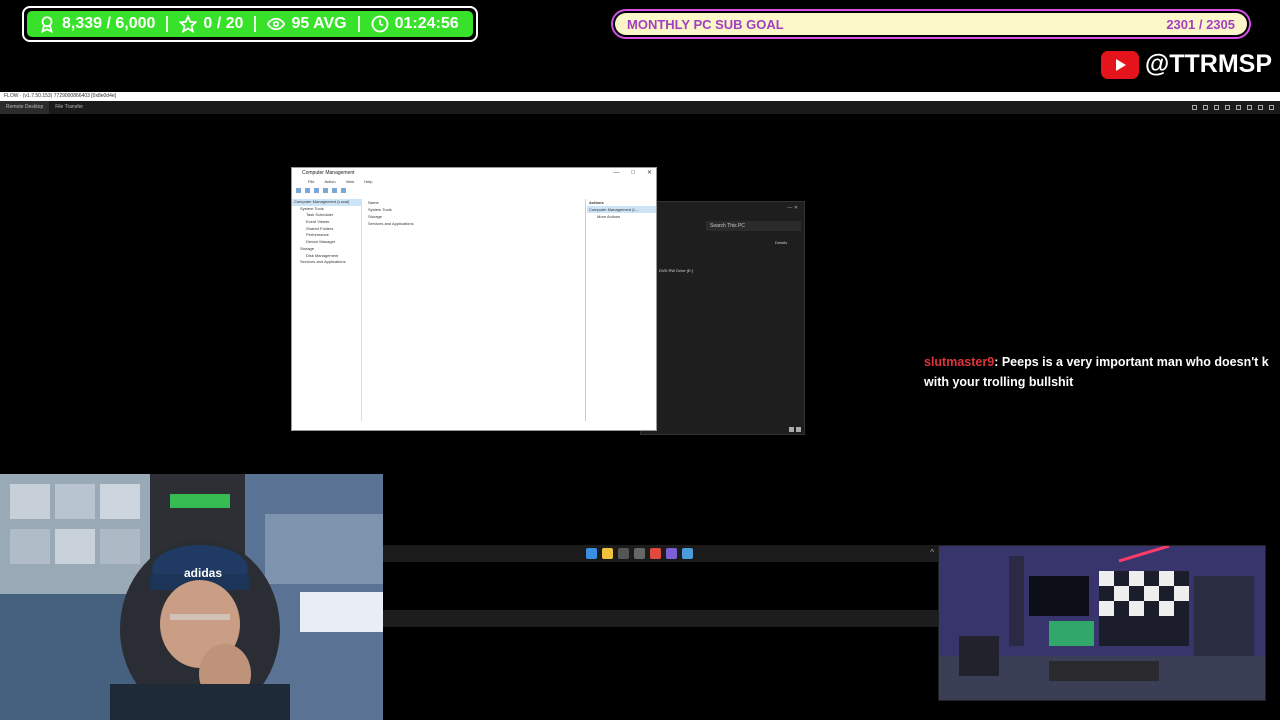  Describe the element at coordinates (616, 173) in the screenshot. I see `minimize-icon: —` at that location.